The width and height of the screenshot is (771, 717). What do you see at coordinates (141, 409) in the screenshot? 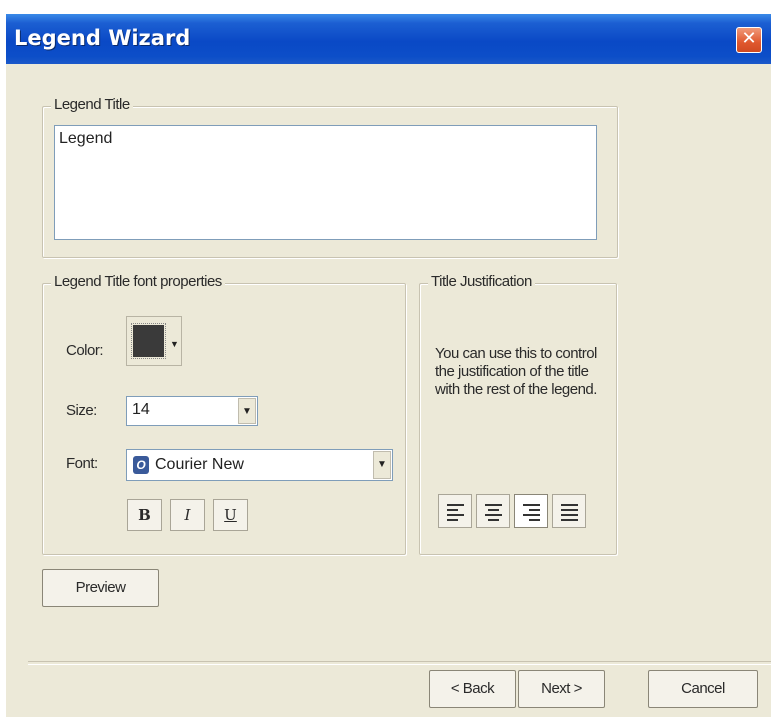
I see `size-value: 14` at bounding box center [141, 409].